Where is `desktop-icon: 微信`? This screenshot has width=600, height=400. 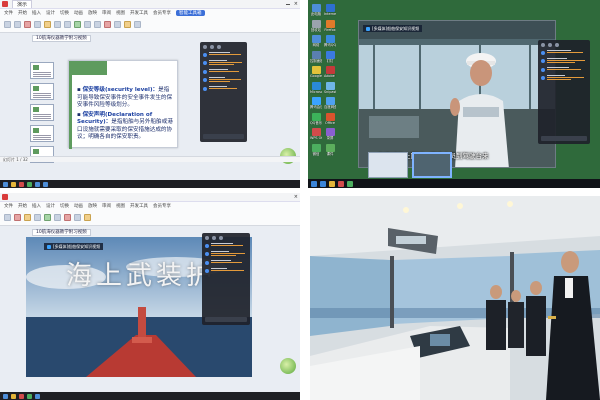 desktop-icon: 微信 is located at coordinates (316, 149).